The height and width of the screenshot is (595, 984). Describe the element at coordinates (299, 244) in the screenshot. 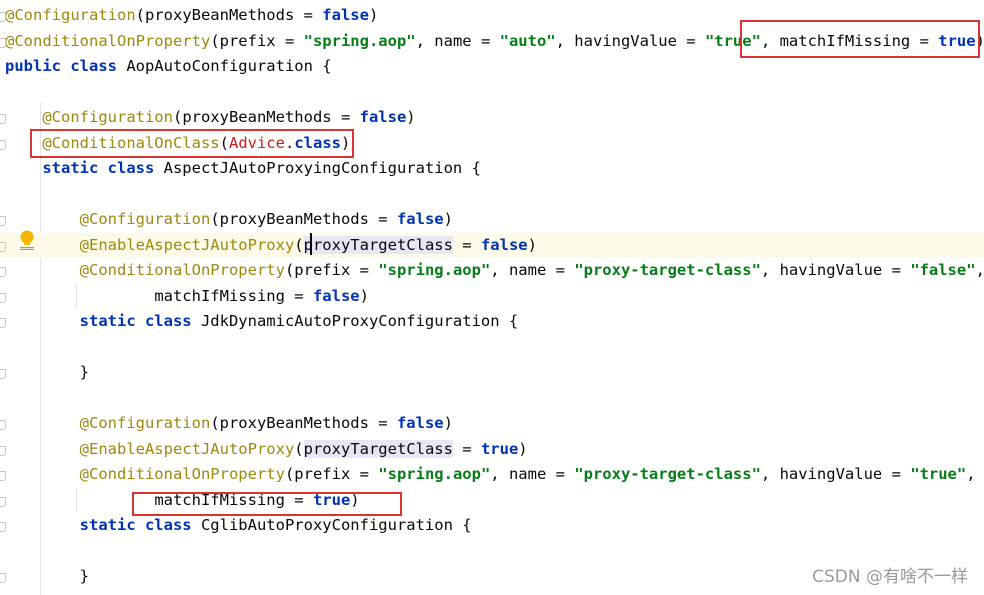

I see `code-token: (` at that location.